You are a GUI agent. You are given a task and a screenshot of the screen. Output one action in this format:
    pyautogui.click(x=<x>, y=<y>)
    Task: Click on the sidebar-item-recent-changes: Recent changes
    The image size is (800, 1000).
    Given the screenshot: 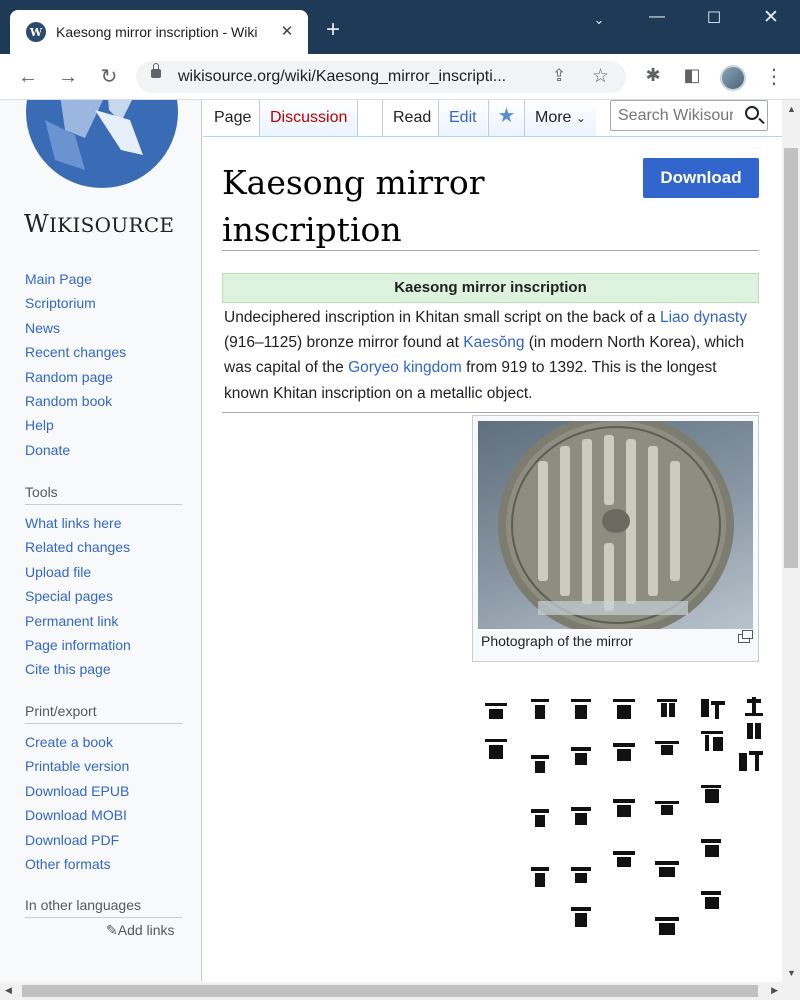 What is the action you would take?
    pyautogui.click(x=105, y=352)
    